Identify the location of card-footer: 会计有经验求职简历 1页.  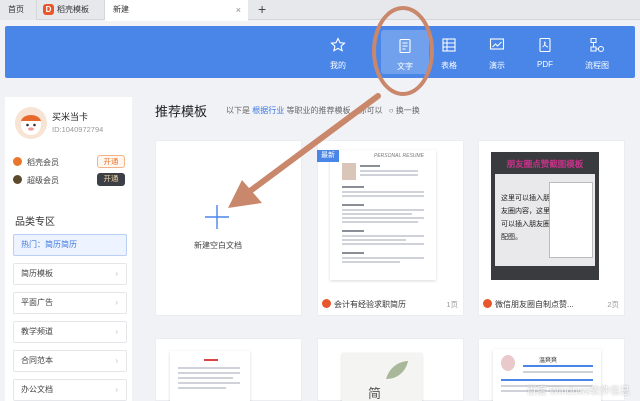
(390, 304).